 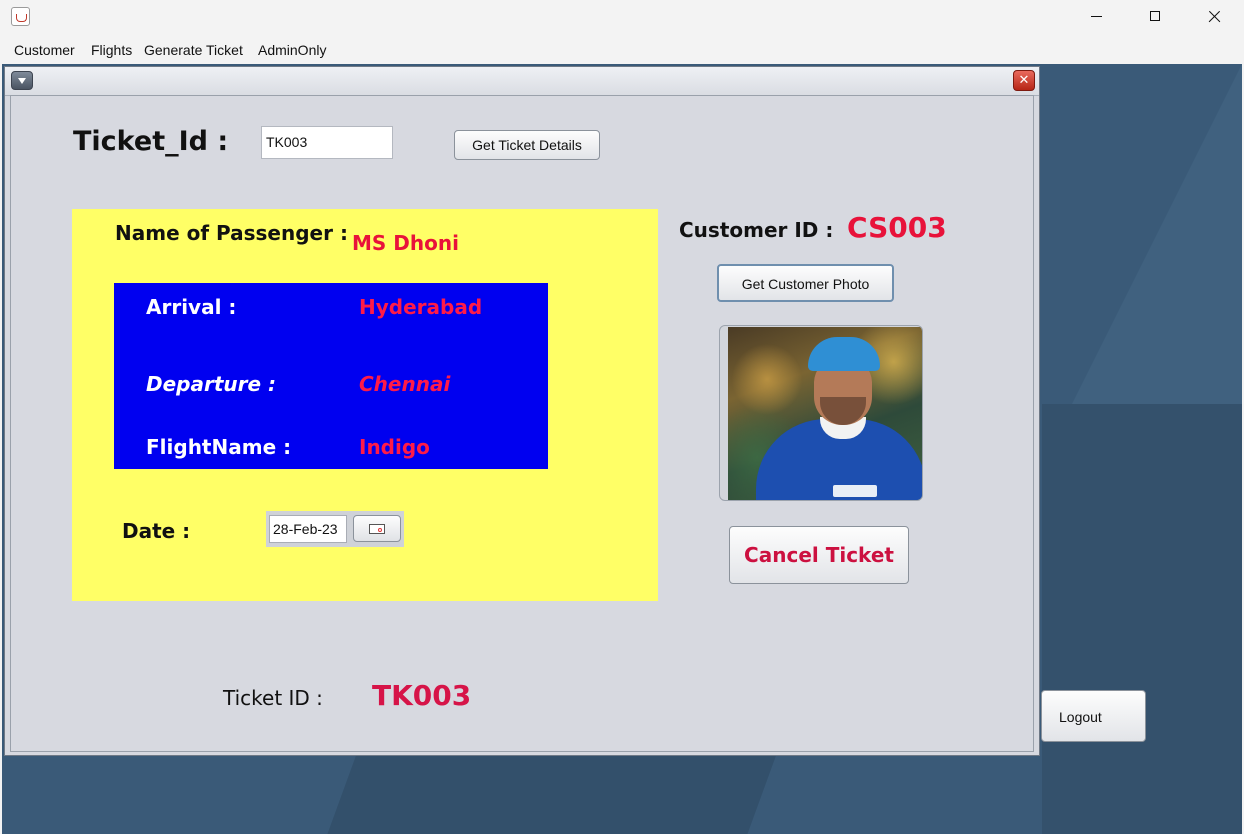 I want to click on maximize-icon, so click(x=1155, y=16).